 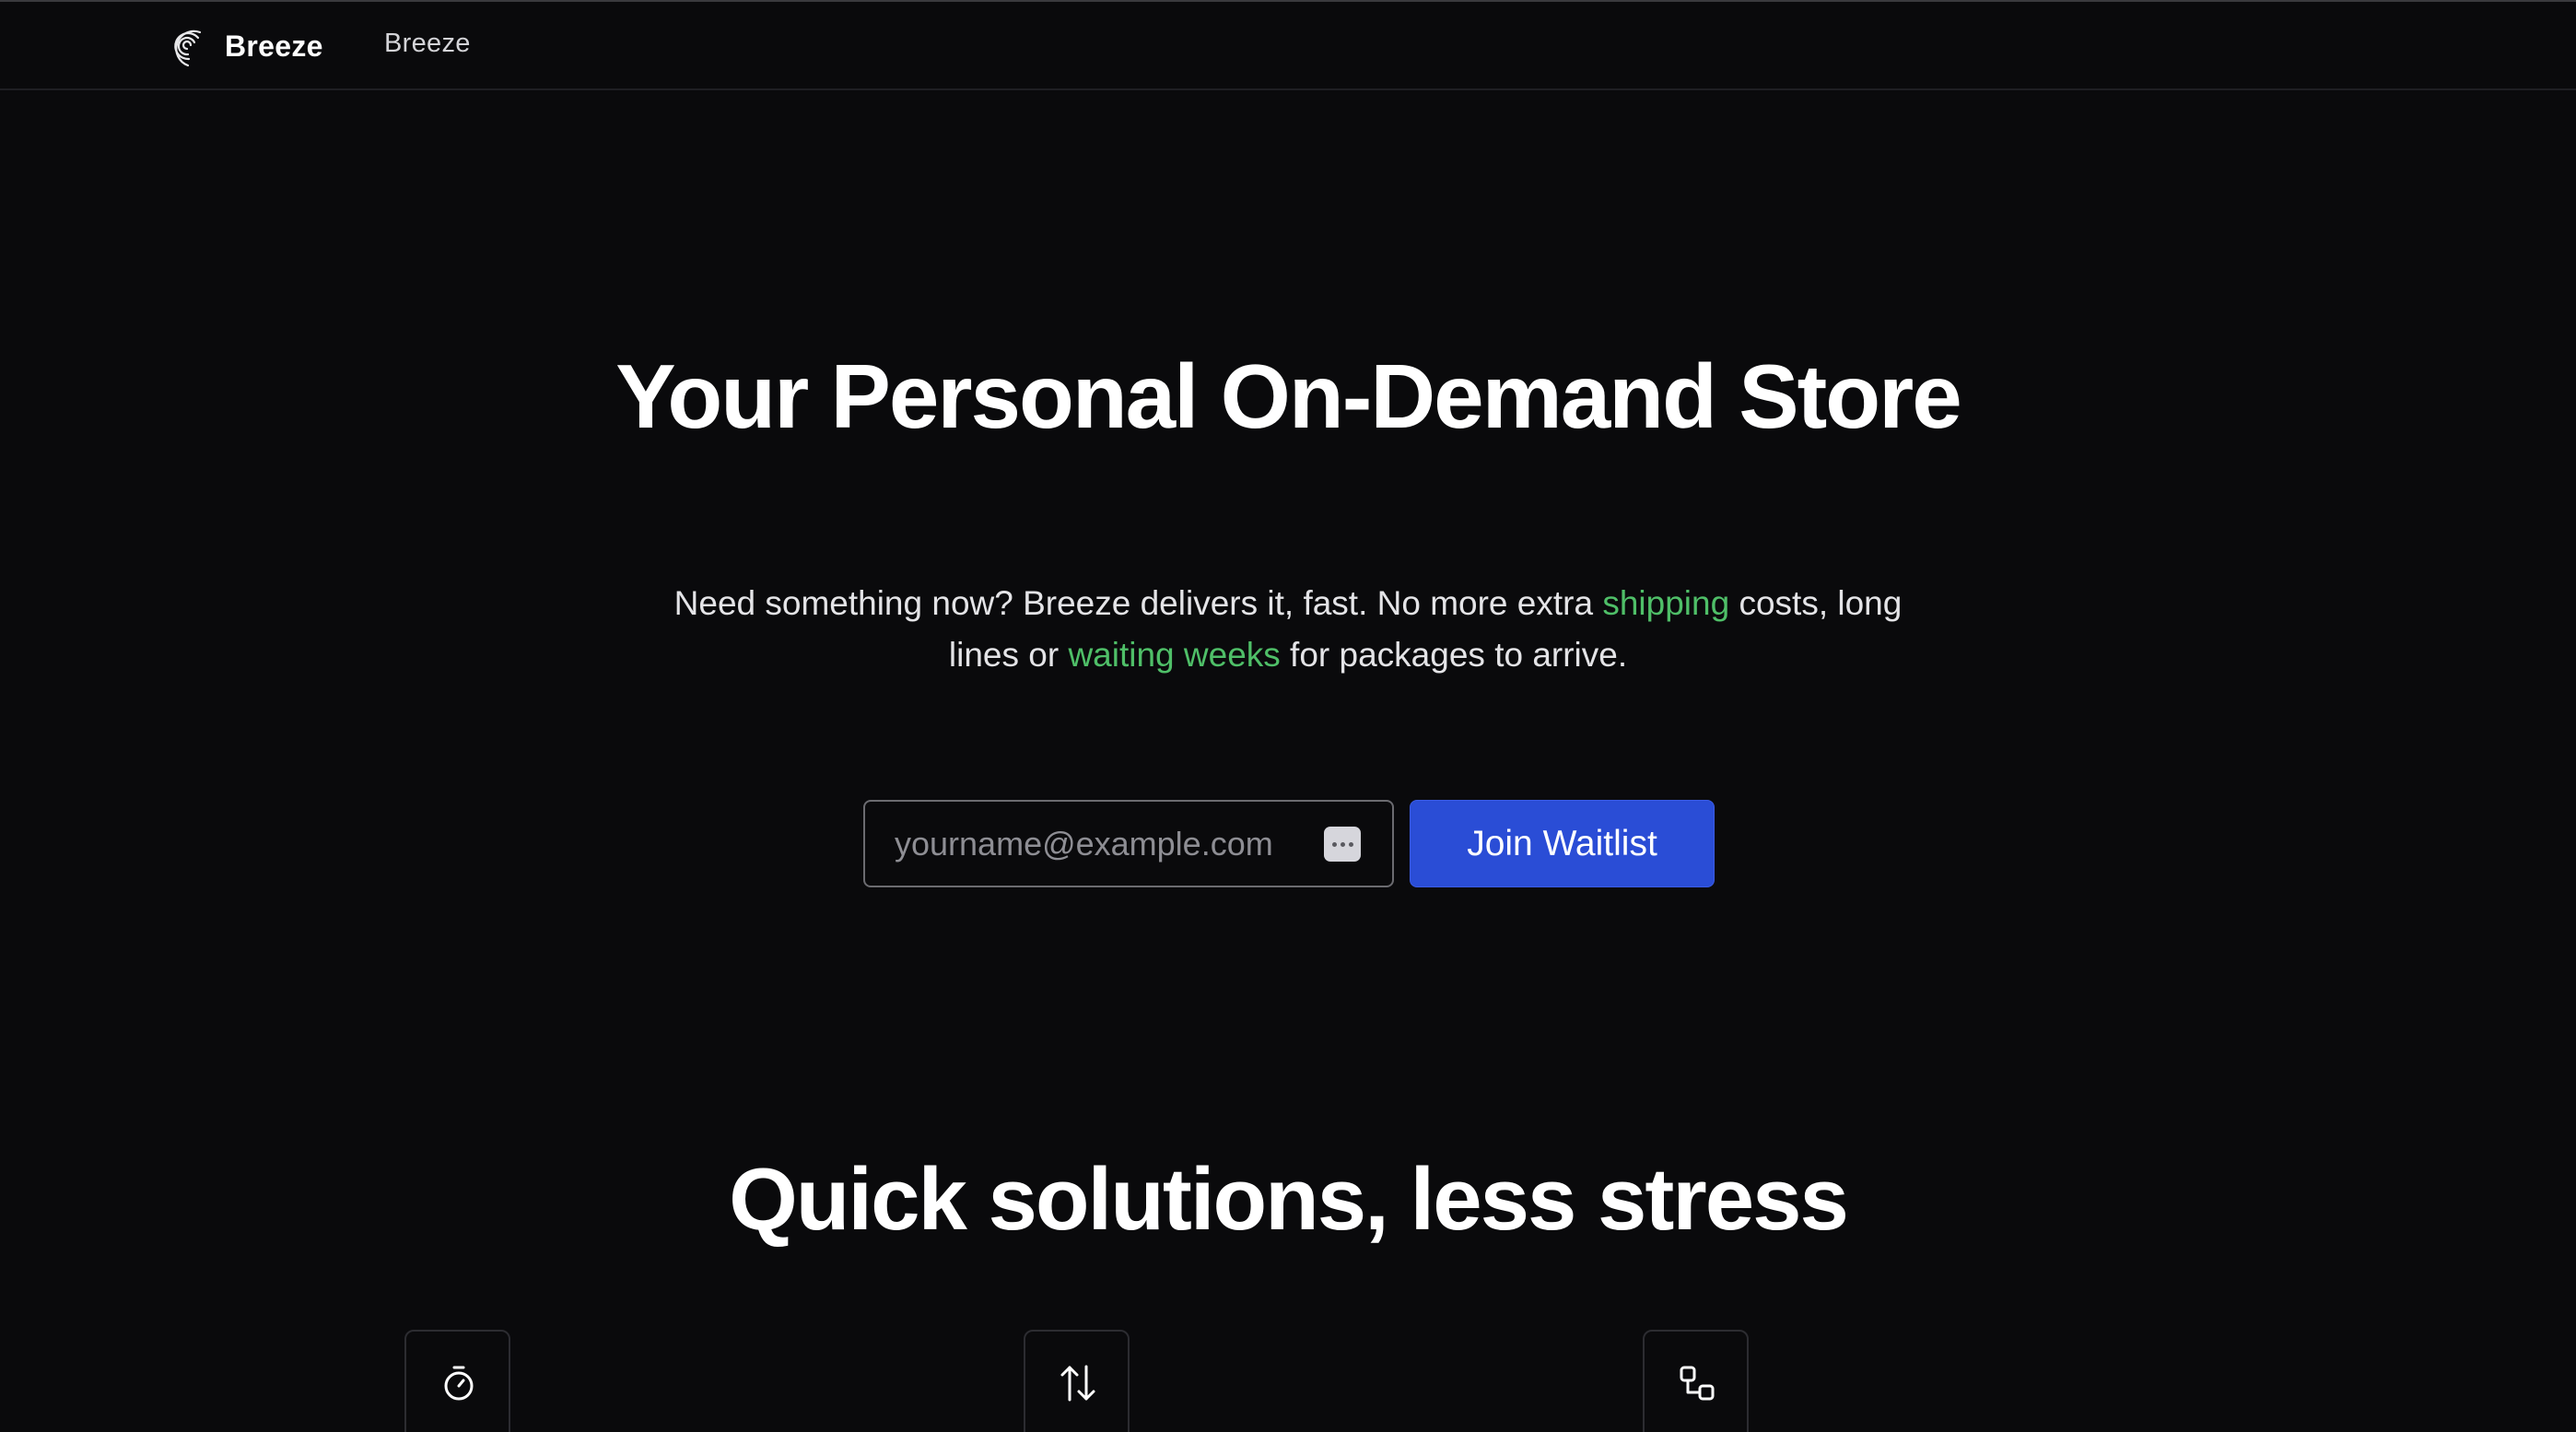 I want to click on feature-card-exchange, so click(x=1077, y=1381).